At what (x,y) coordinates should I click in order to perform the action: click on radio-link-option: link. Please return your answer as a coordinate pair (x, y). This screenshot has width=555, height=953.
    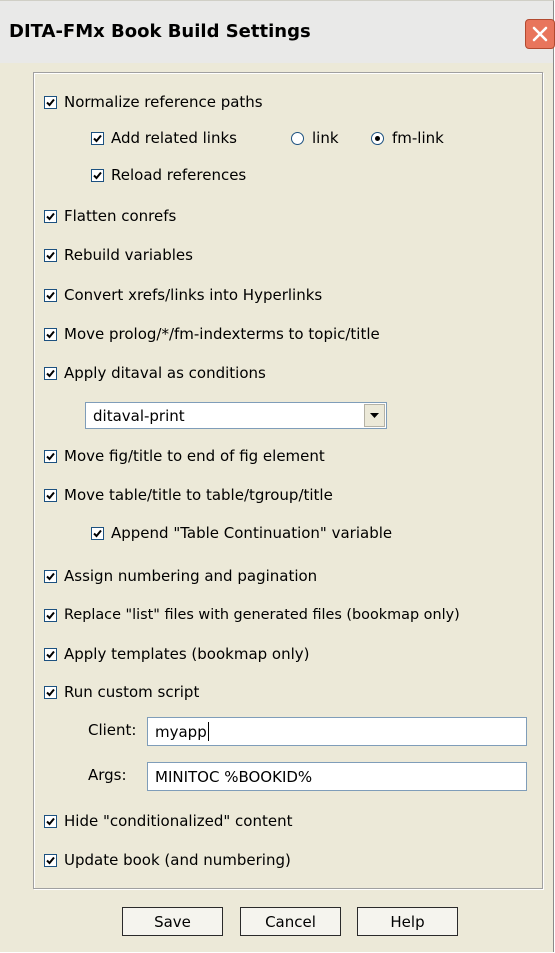
    Looking at the image, I should click on (315, 138).